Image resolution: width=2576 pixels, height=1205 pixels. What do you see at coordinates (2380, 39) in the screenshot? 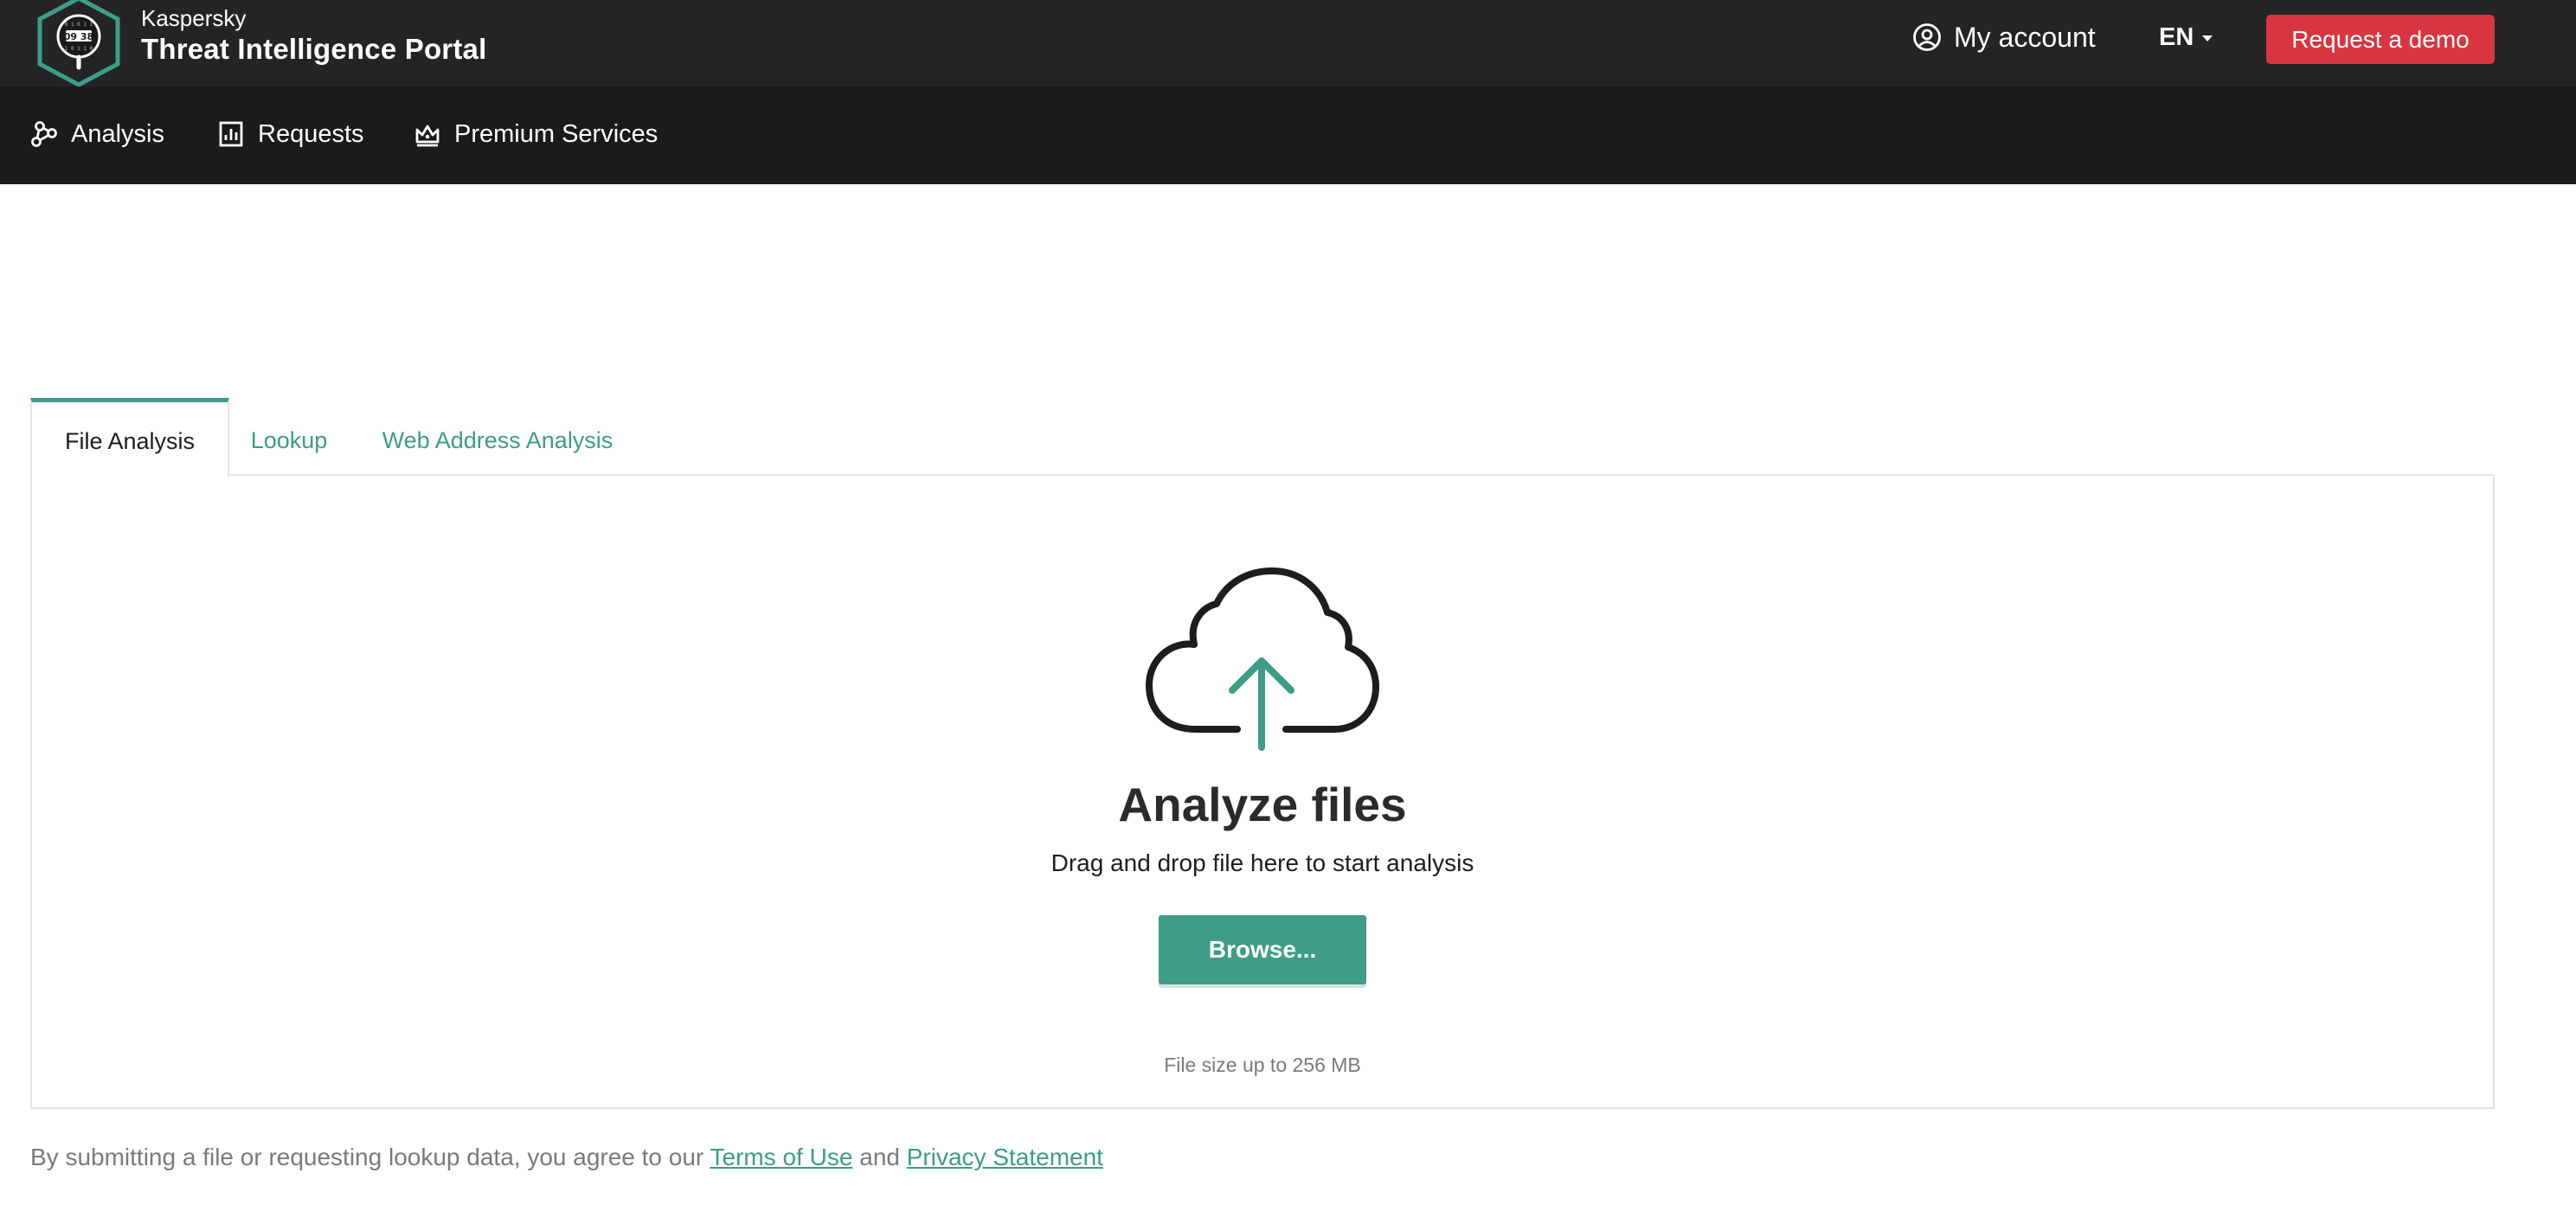
I see `request-demo-button: Request a demo` at bounding box center [2380, 39].